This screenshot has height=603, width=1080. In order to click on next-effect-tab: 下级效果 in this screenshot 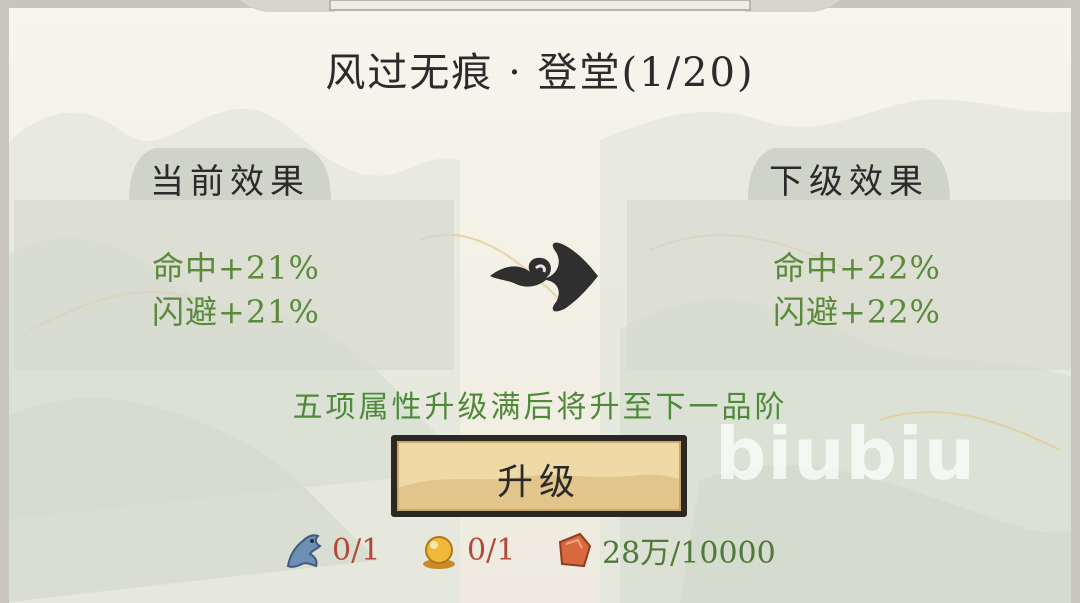, I will do `click(849, 175)`.